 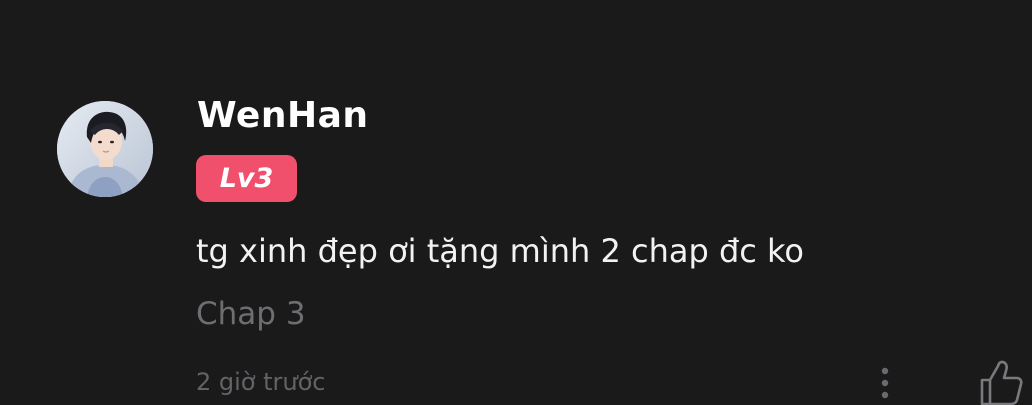 I want to click on level-badge: Lv3, so click(x=246, y=178).